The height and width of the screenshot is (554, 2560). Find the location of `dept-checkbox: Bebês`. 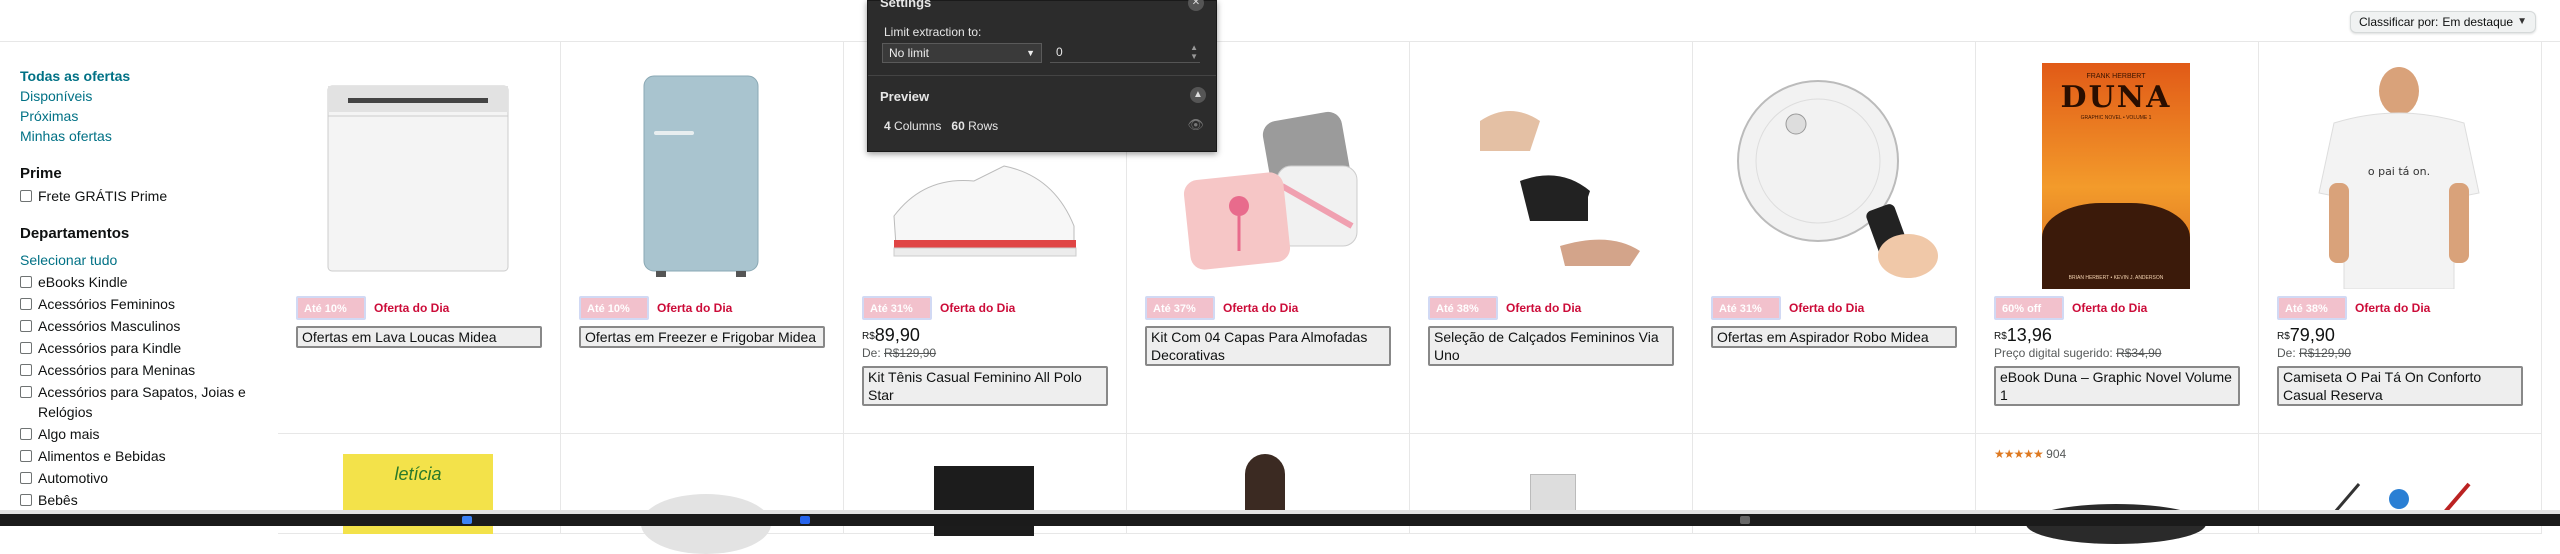

dept-checkbox: Bebês is located at coordinates (149, 500).